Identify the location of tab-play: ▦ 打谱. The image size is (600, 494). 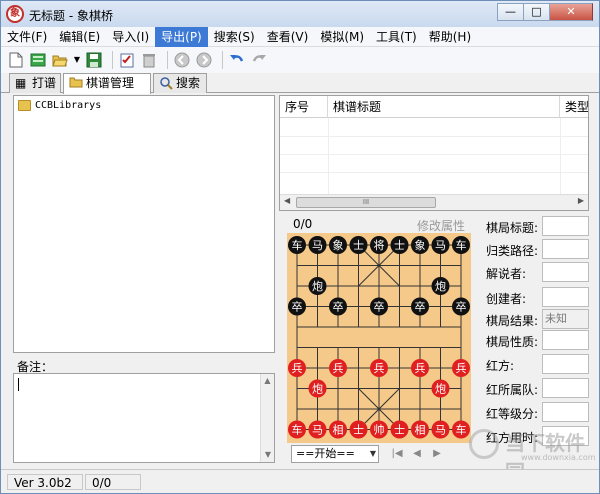
(35, 83).